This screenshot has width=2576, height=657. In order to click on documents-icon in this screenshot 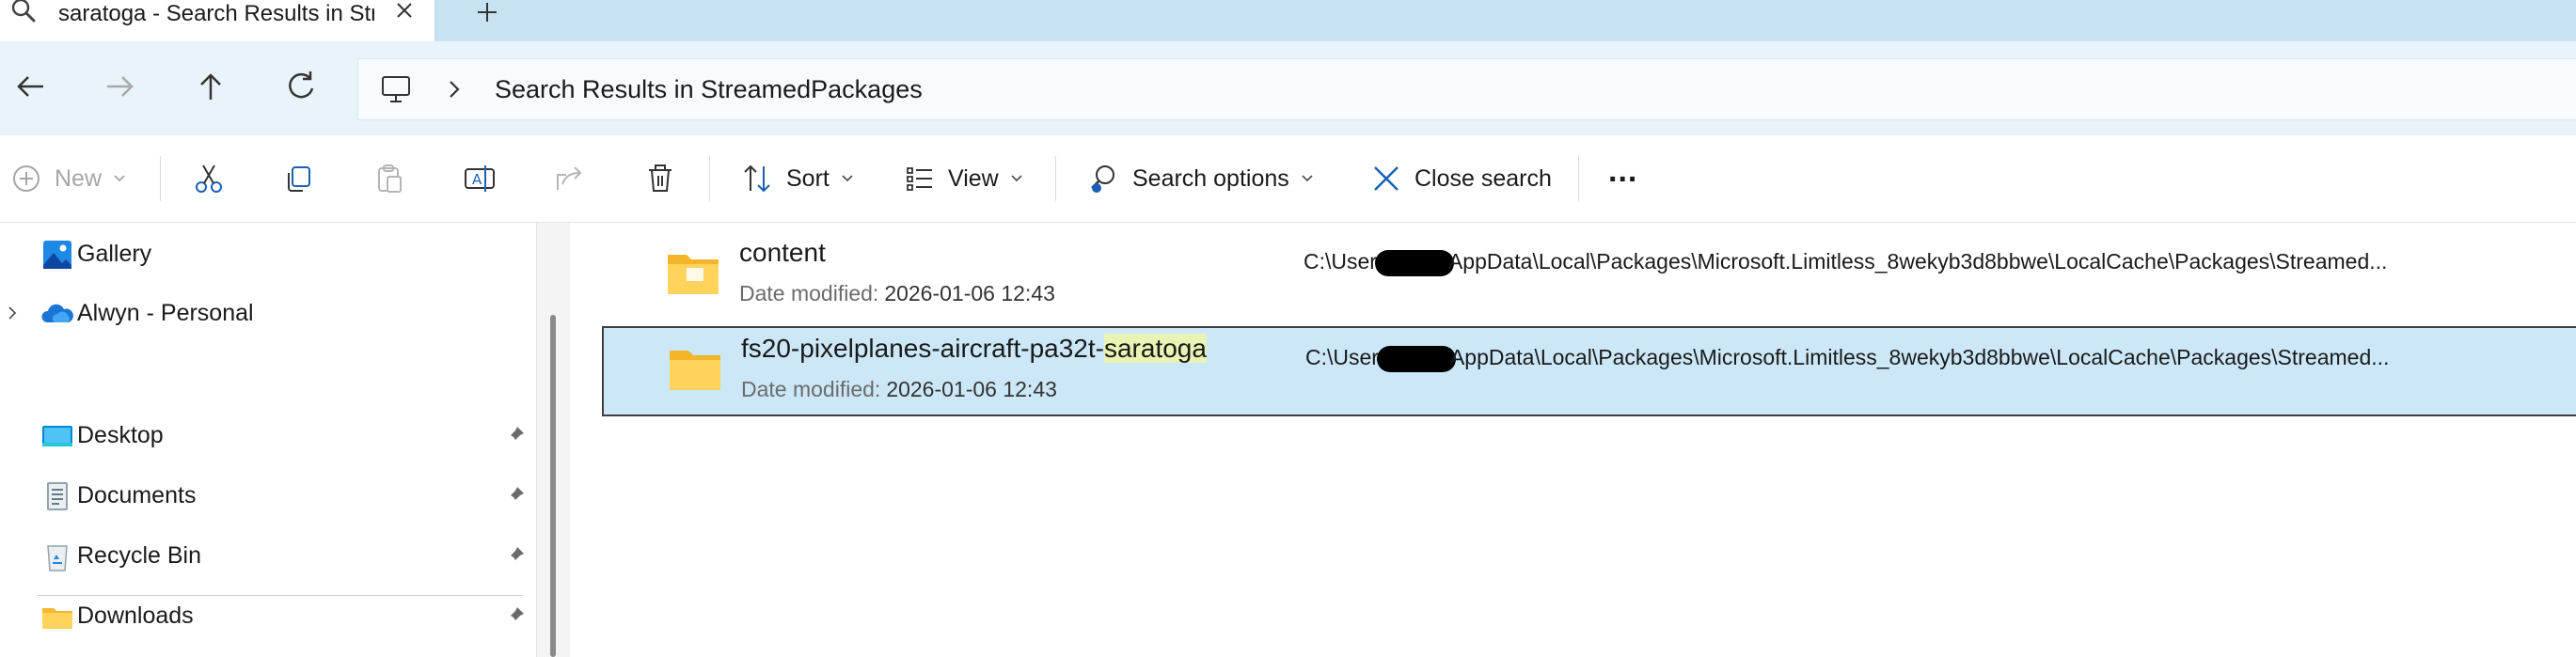, I will do `click(57, 496)`.